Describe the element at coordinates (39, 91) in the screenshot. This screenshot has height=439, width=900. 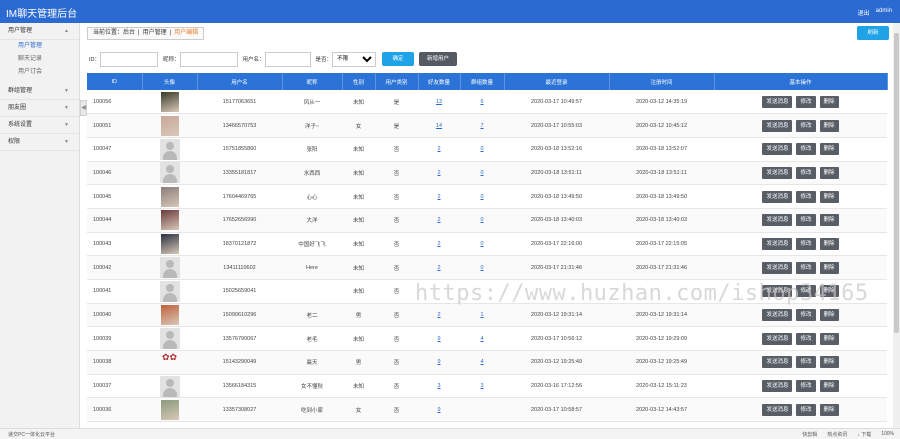
I see `menu-head-group-management: 群组管理 ▼` at that location.